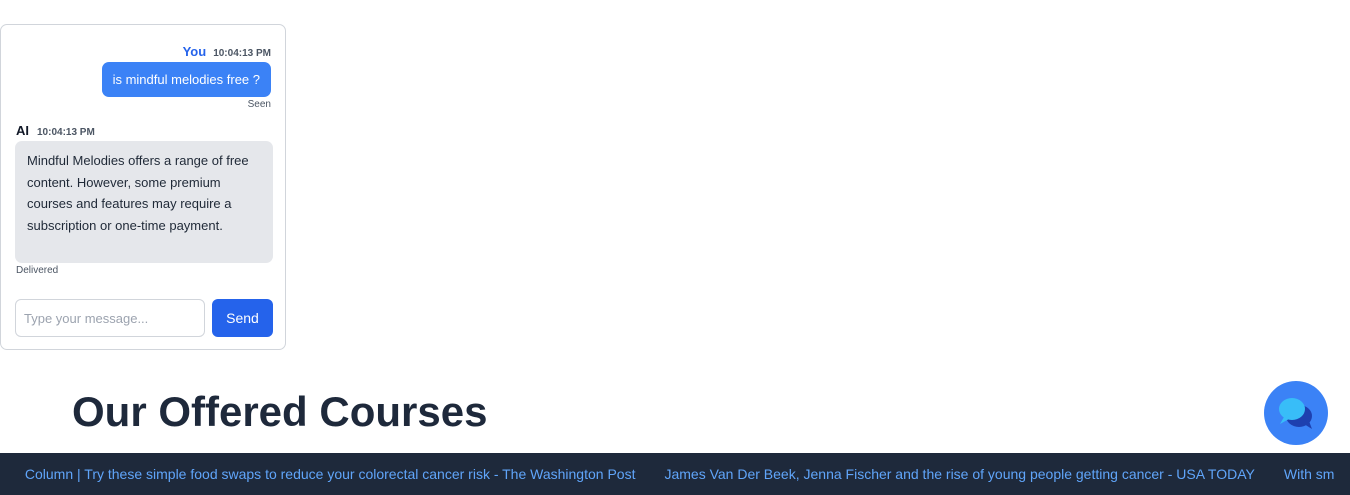 This screenshot has height=495, width=1350. I want to click on message-input, so click(110, 318).